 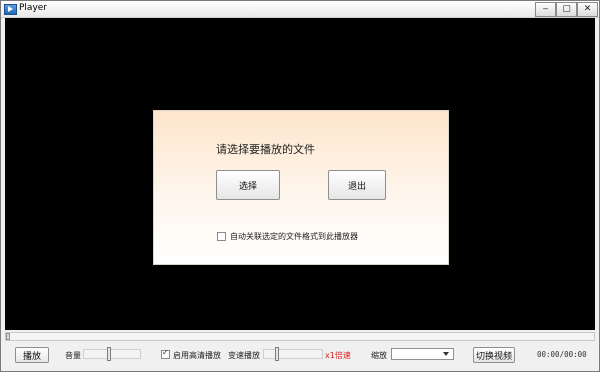 What do you see at coordinates (197, 355) in the screenshot?
I see `hd-playback-label: 启用高清播放` at bounding box center [197, 355].